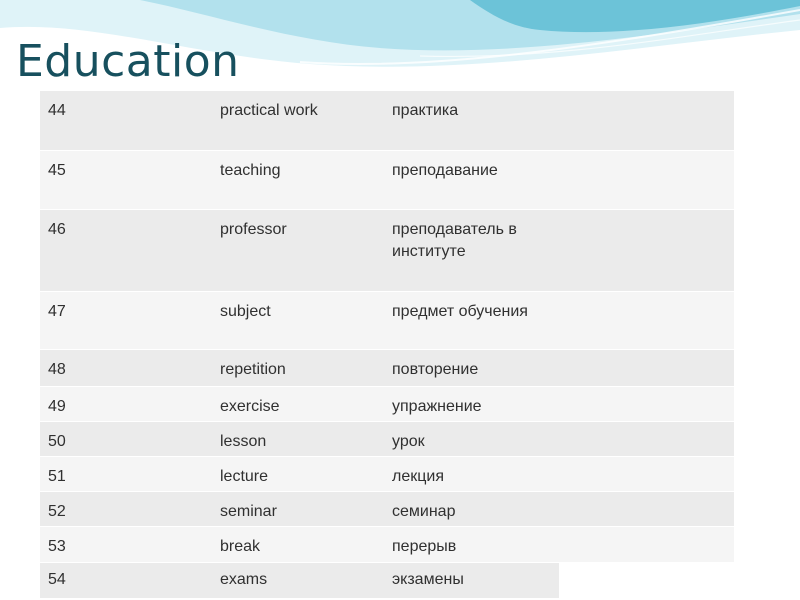 This screenshot has width=800, height=600. I want to click on slide-title: Education, so click(128, 61).